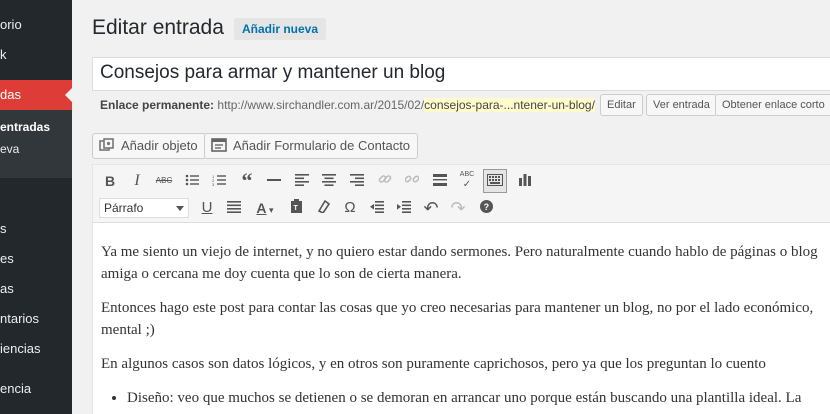  I want to click on bold-icon: B, so click(110, 181).